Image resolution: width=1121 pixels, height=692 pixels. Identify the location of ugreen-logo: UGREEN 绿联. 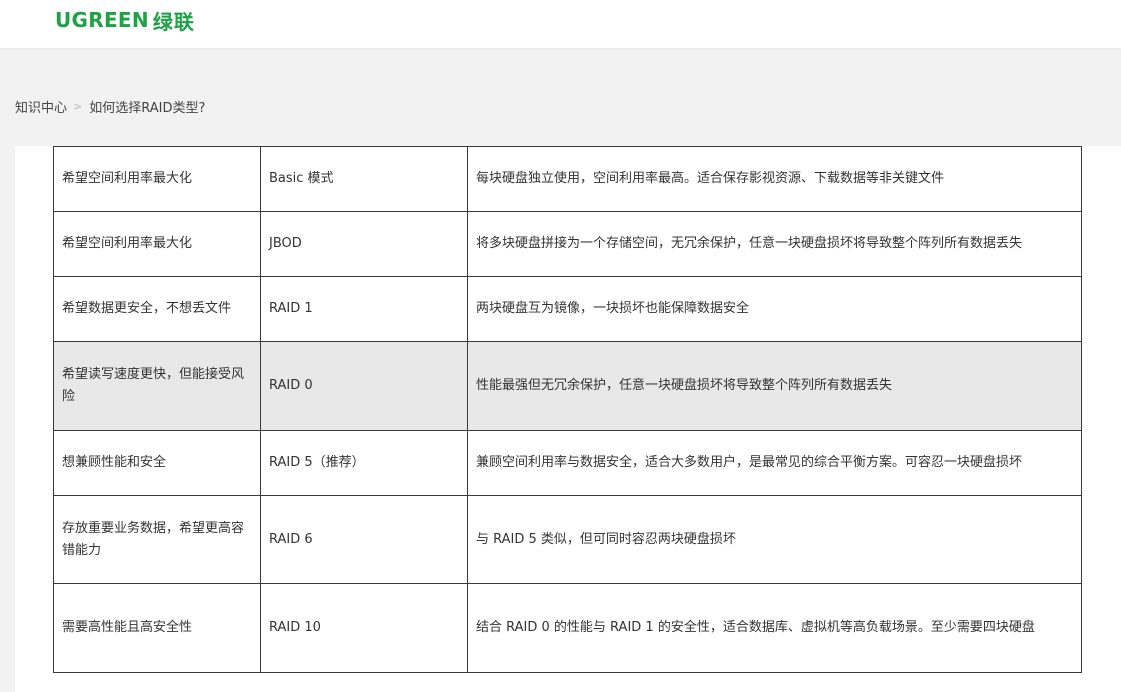
(125, 20).